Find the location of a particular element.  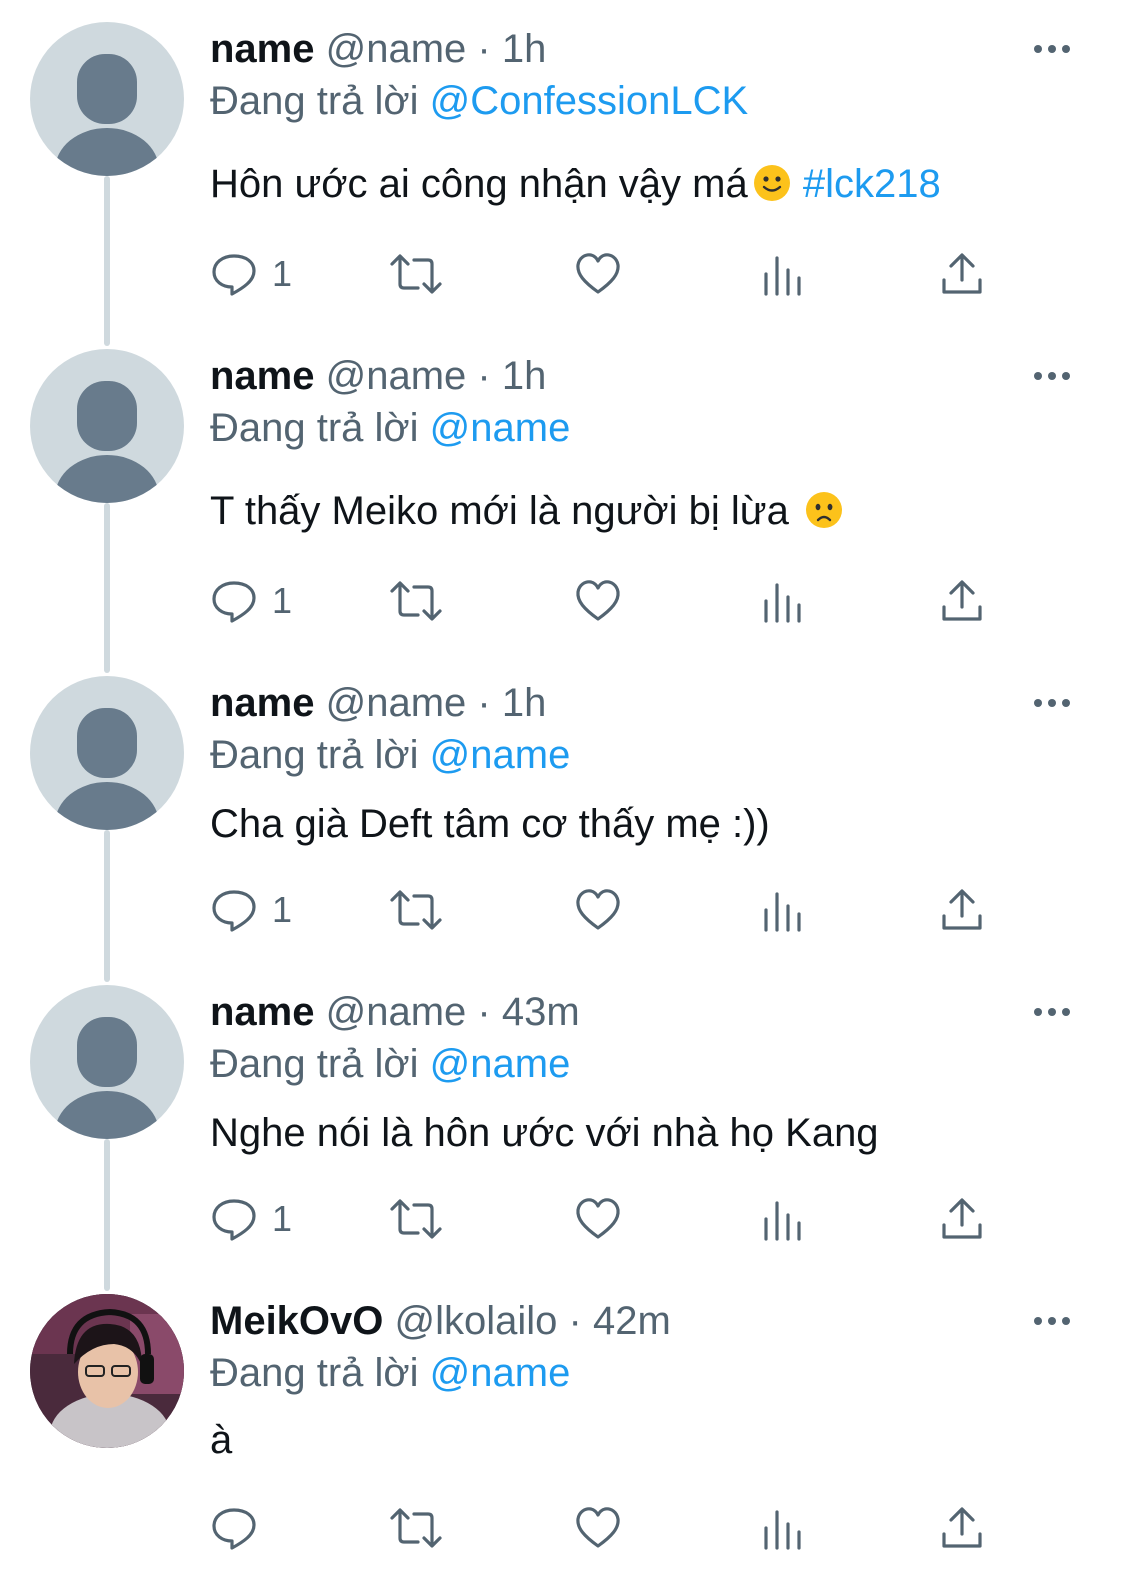

timestamp: 42m is located at coordinates (632, 1321).